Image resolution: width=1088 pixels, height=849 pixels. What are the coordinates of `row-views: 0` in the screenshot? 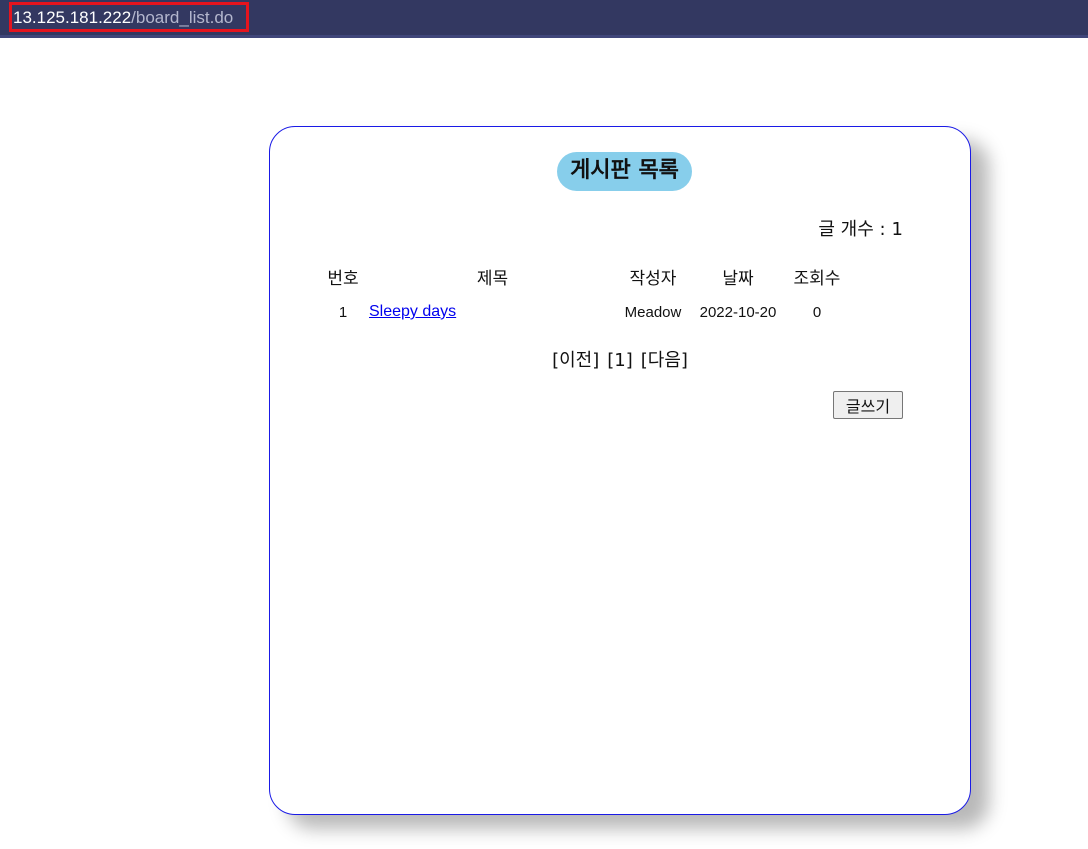 It's located at (817, 312).